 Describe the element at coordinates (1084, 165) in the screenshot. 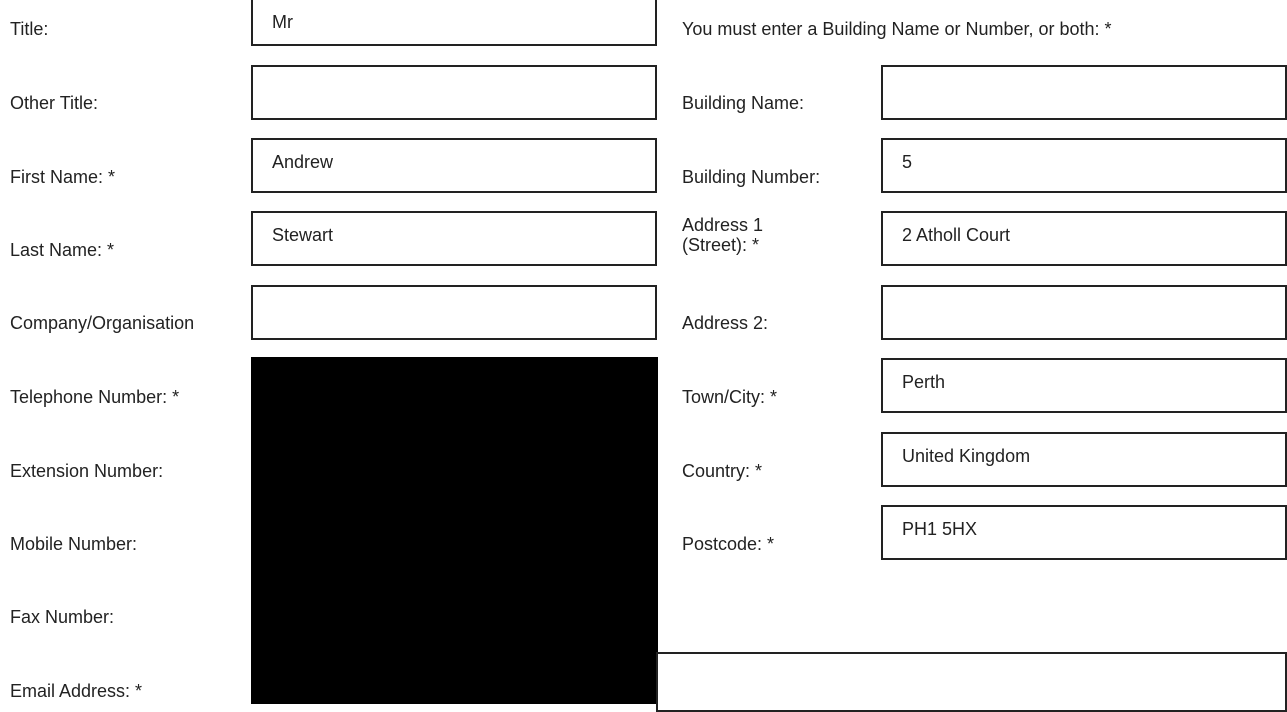

I see `building-number-field: 5` at that location.